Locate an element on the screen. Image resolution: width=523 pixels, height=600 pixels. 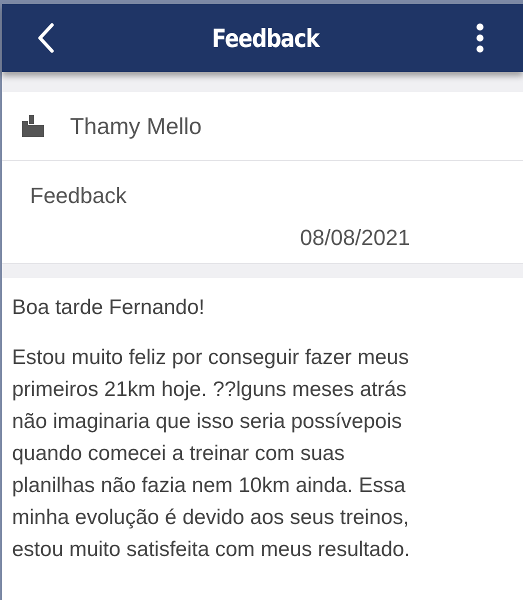
greeting-text: Boa tarde Fernando! is located at coordinates (109, 308).